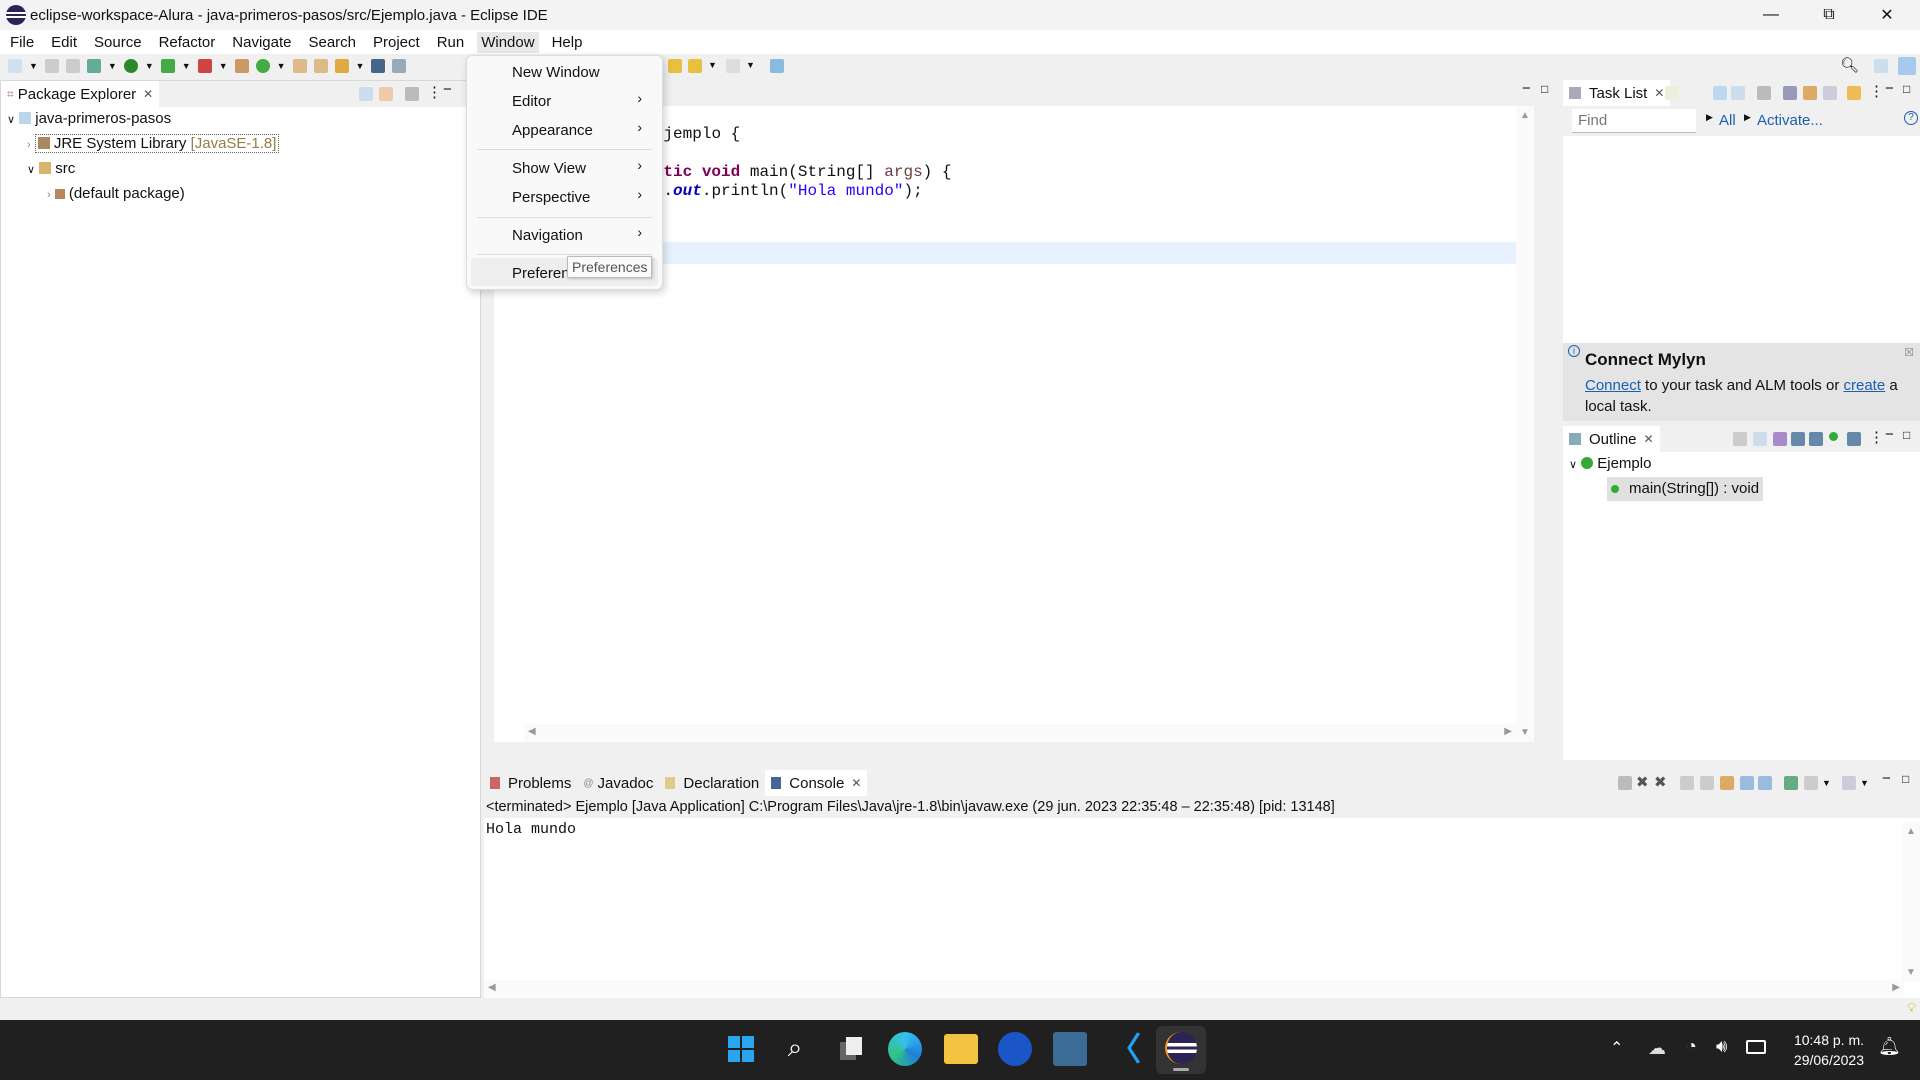 The width and height of the screenshot is (1920, 1080). I want to click on display-console-icon, so click(1811, 783).